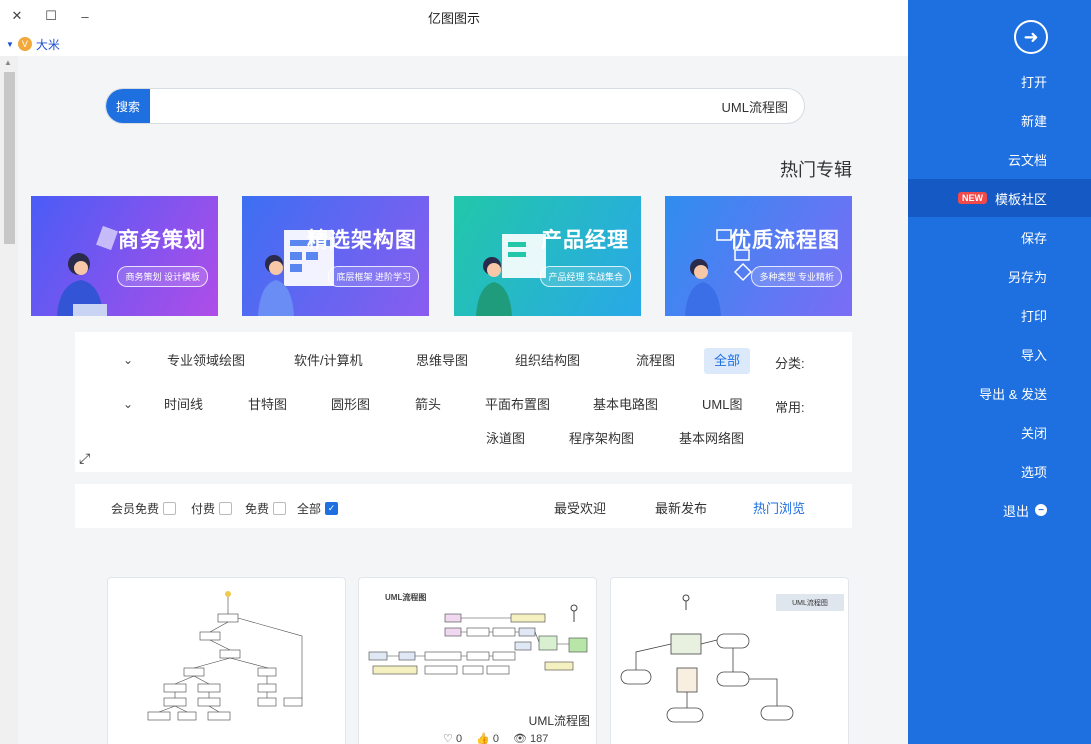 The height and width of the screenshot is (744, 1091). What do you see at coordinates (309, 509) in the screenshot?
I see `filter-all-label: 全部` at bounding box center [309, 509].